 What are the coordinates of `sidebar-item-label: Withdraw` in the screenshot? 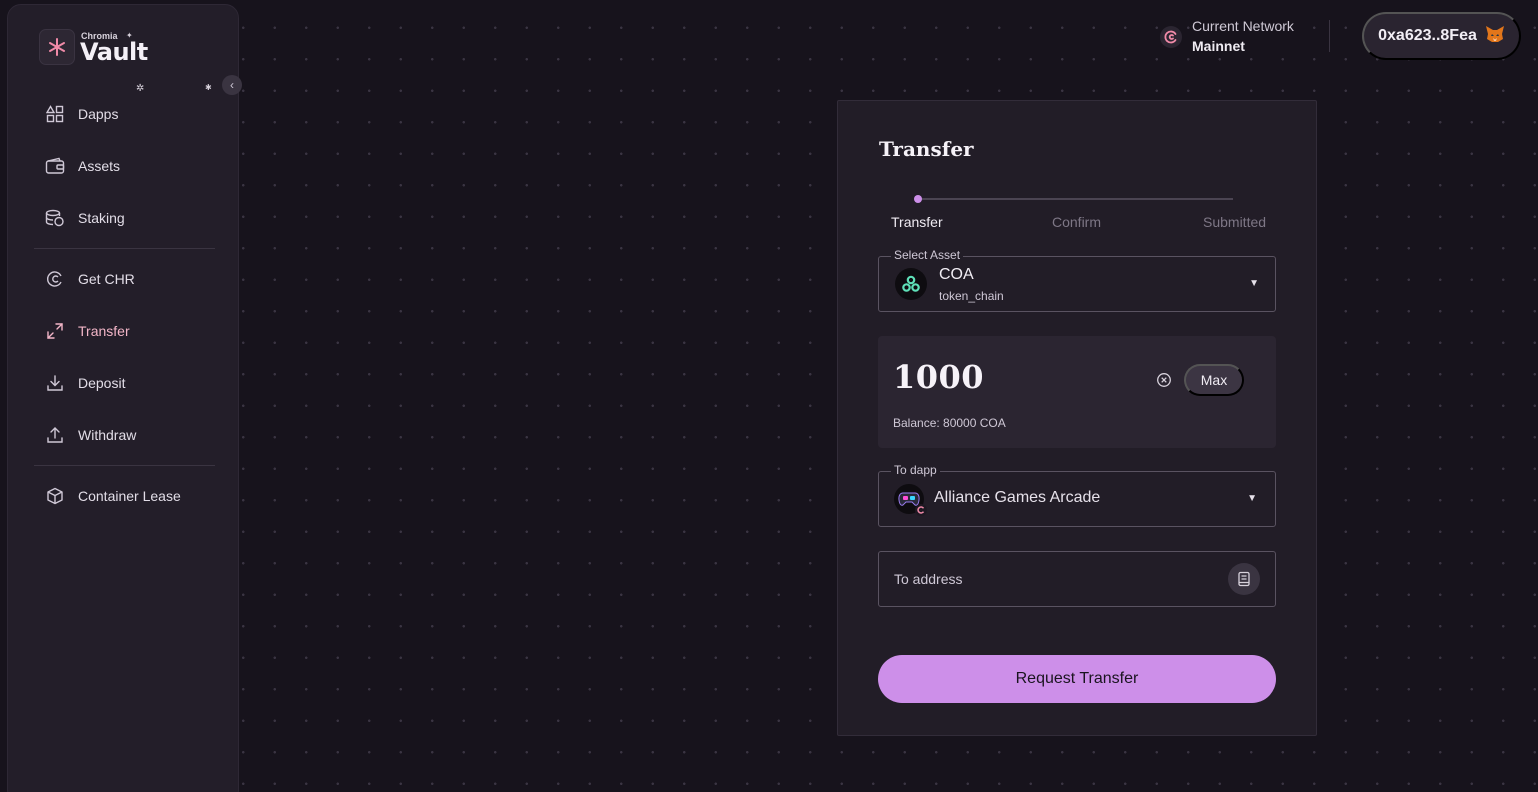 It's located at (107, 435).